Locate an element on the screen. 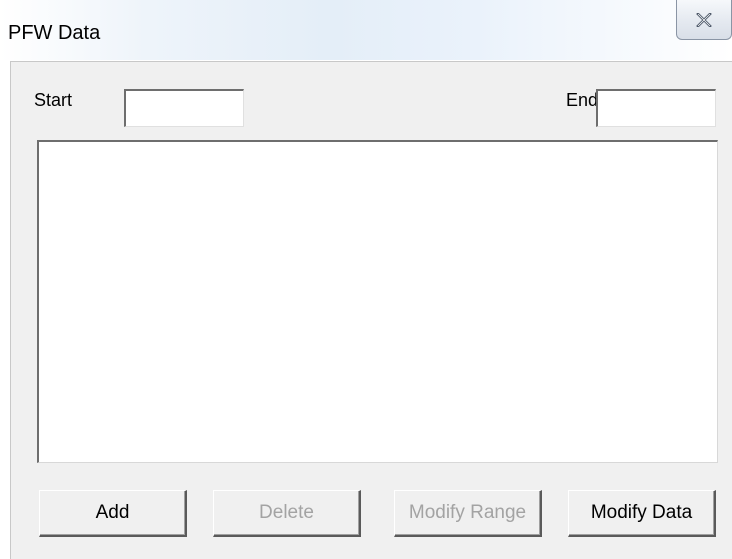 The width and height of the screenshot is (732, 559). start-label: Start is located at coordinates (53, 100).